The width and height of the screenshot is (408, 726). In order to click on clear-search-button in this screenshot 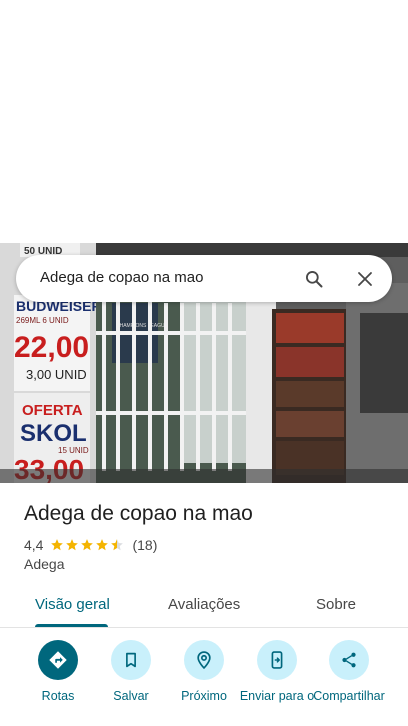, I will do `click(365, 279)`.